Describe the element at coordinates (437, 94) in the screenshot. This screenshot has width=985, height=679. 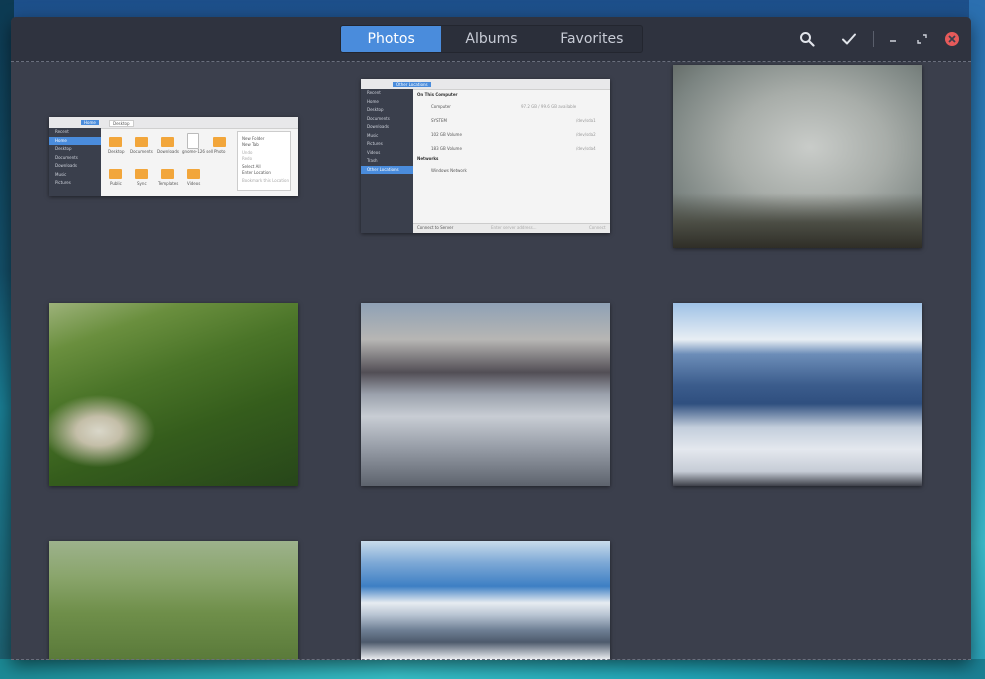
I see `thumb-section-title: On This Computer` at that location.